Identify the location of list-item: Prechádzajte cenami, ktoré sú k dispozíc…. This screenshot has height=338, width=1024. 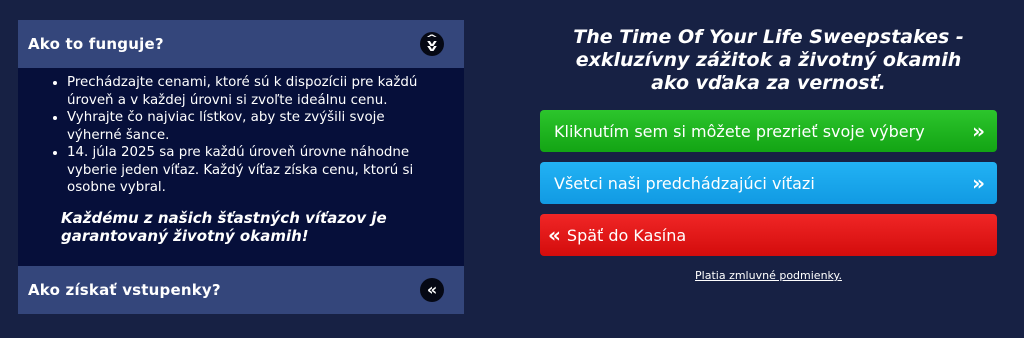
(245, 91).